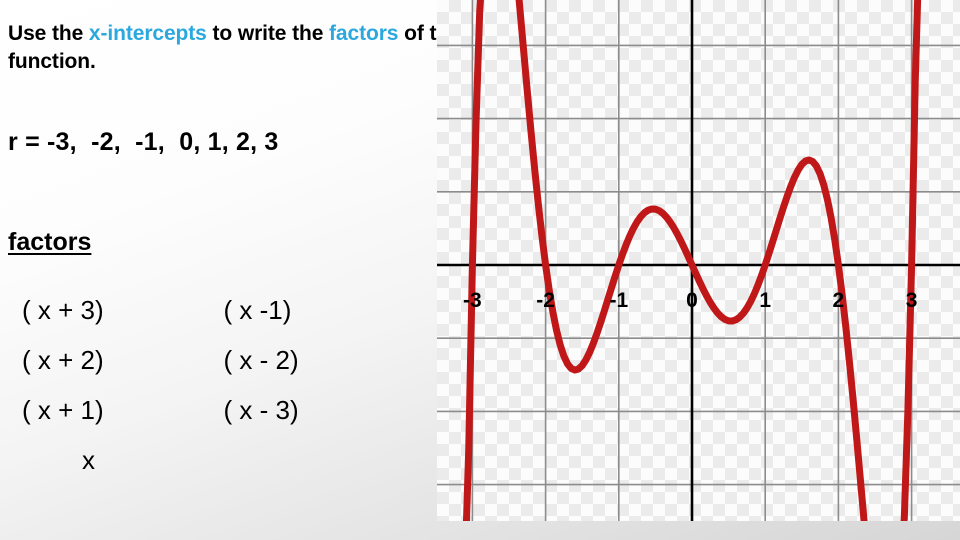 The image size is (960, 540). What do you see at coordinates (50, 242) in the screenshot?
I see `factors-heading: factors` at bounding box center [50, 242].